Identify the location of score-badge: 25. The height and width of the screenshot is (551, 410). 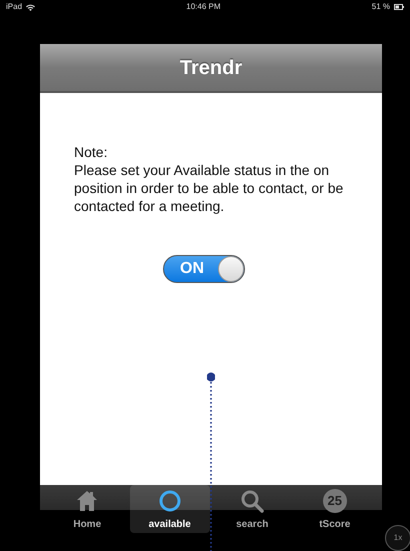
(334, 500).